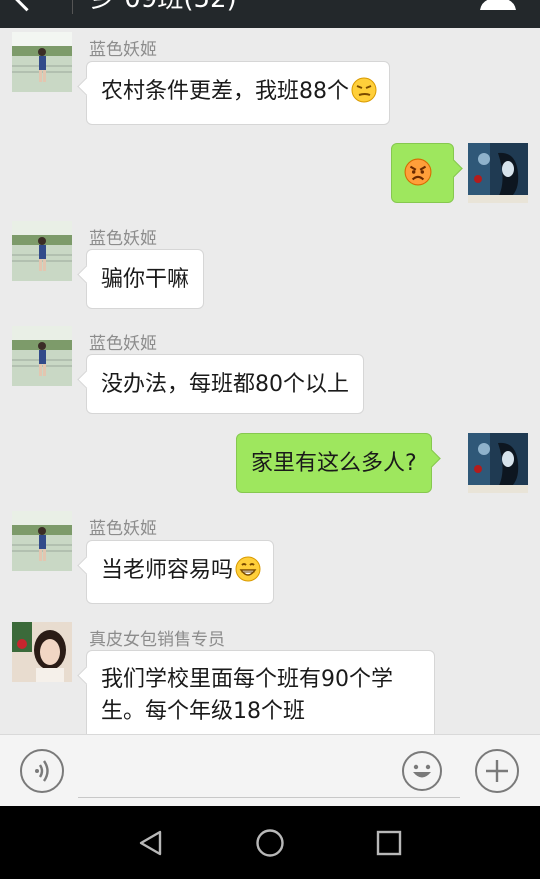 Image resolution: width=540 pixels, height=879 pixels. What do you see at coordinates (248, 569) in the screenshot?
I see `grin-emoji` at bounding box center [248, 569].